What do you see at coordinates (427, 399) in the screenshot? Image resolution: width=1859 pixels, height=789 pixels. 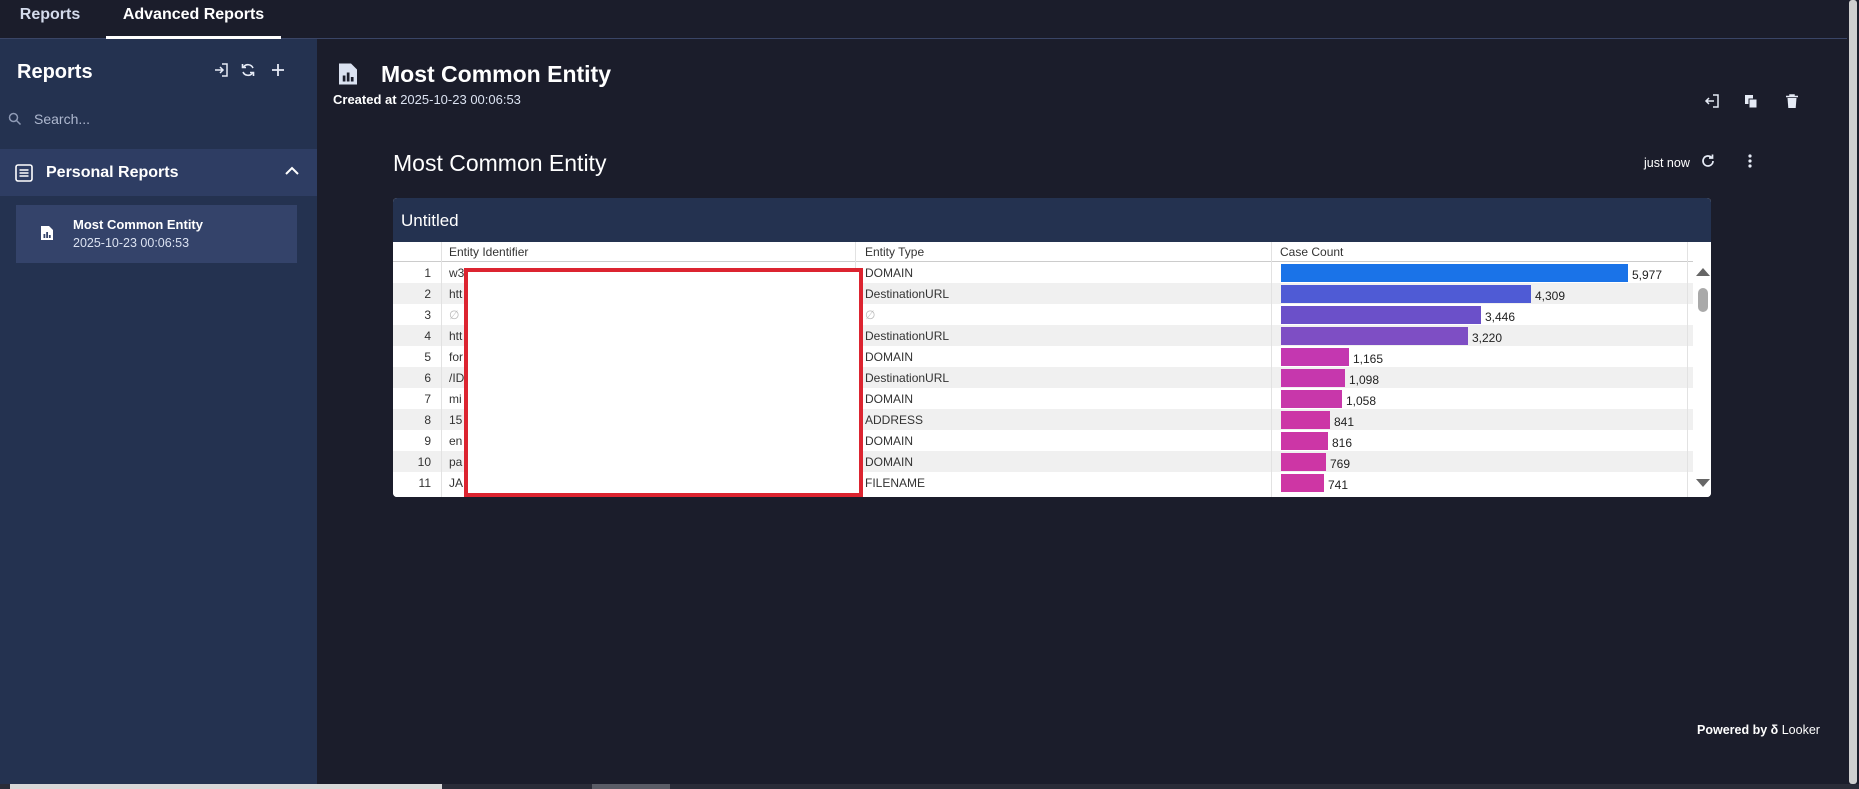 I see `row-number: 7` at bounding box center [427, 399].